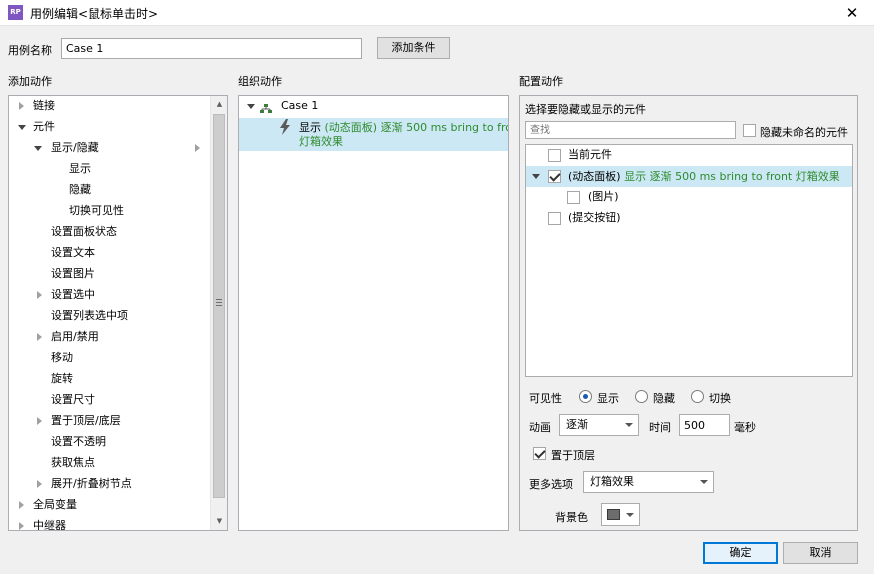  What do you see at coordinates (197, 148) in the screenshot?
I see `submenu-arrow-icon` at bounding box center [197, 148].